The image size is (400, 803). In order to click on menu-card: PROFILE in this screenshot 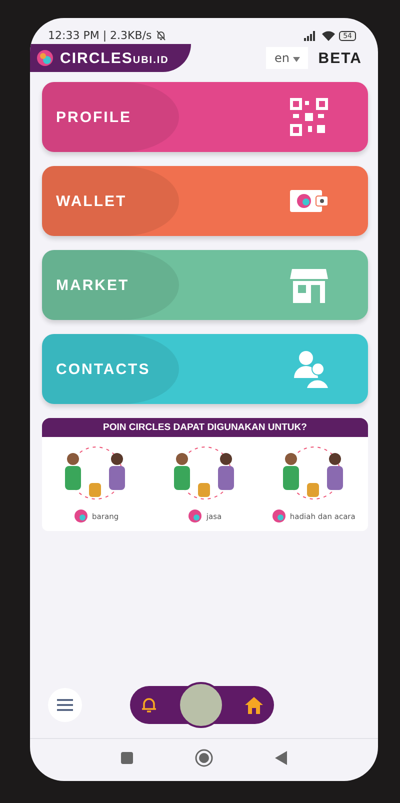, I will do `click(205, 117)`.